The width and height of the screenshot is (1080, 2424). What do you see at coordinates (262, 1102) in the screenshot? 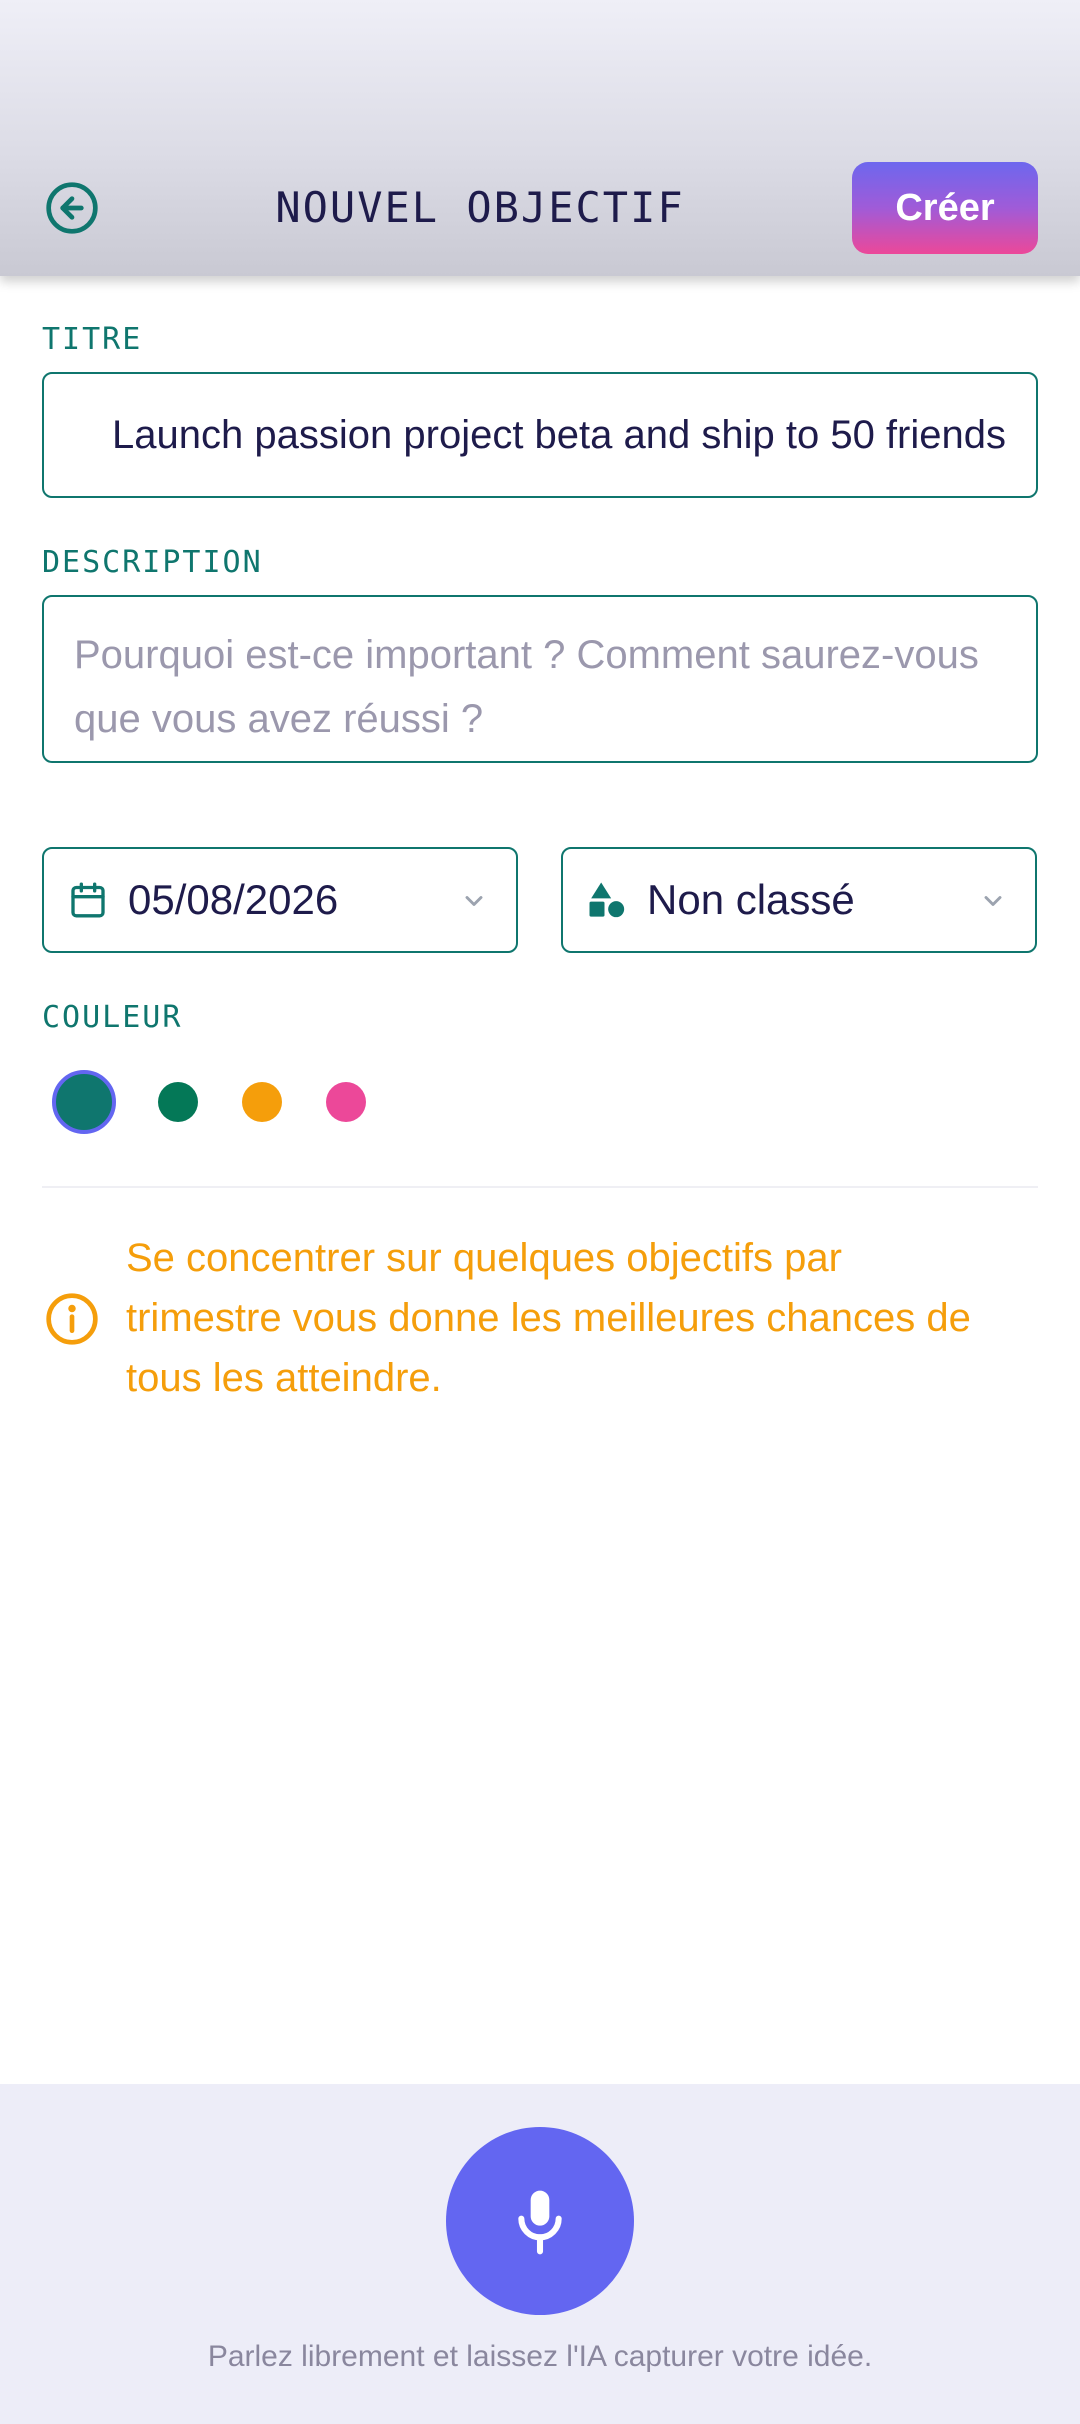
I see `color-swatch-amber` at bounding box center [262, 1102].